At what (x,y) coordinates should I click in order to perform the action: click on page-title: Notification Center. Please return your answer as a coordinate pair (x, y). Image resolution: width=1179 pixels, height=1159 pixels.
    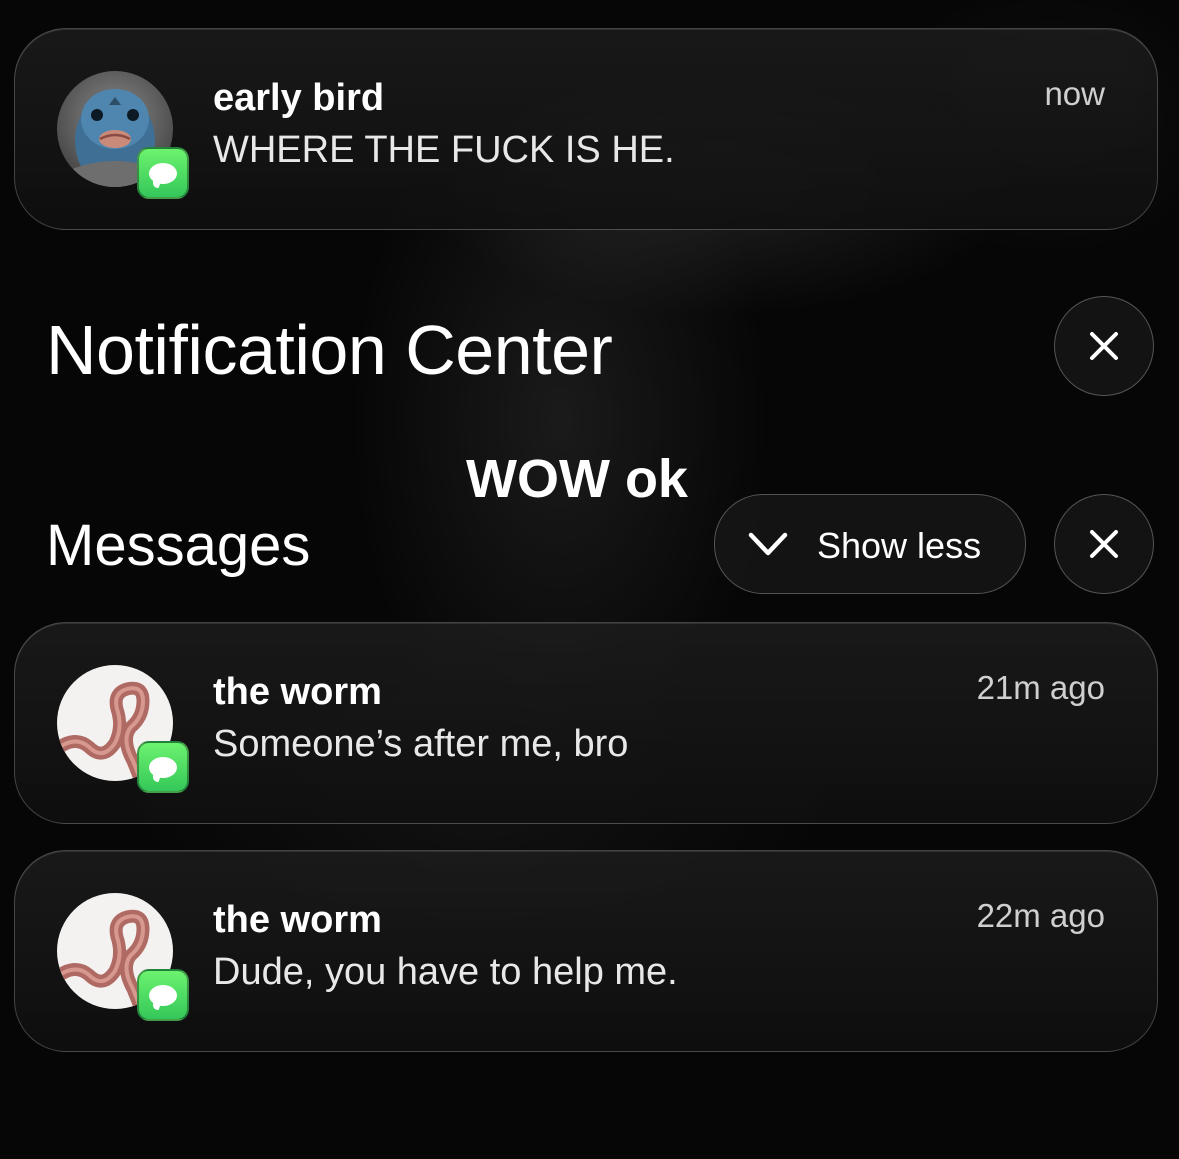
    Looking at the image, I should click on (329, 350).